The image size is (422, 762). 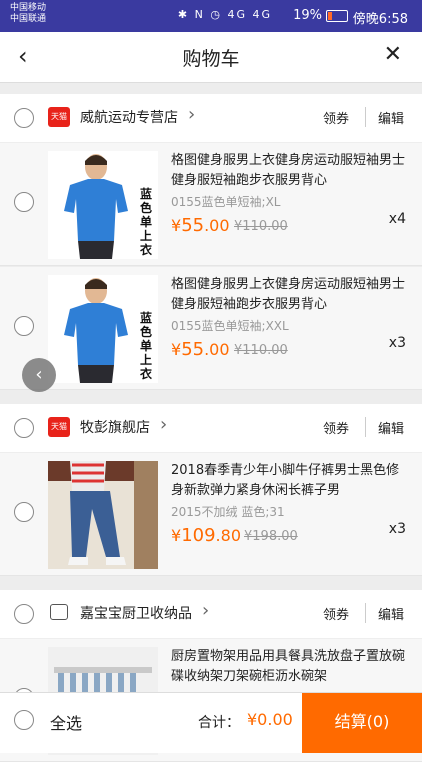 I want to click on select-all-label: 全选, so click(x=66, y=722).